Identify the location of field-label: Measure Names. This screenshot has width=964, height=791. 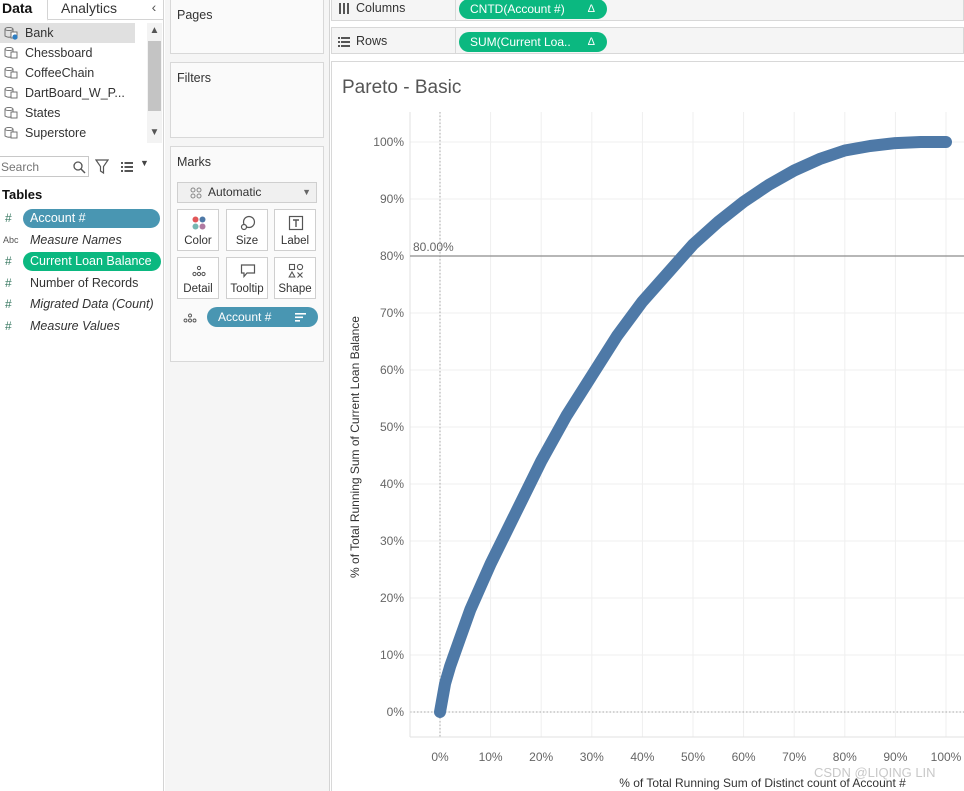
(76, 239).